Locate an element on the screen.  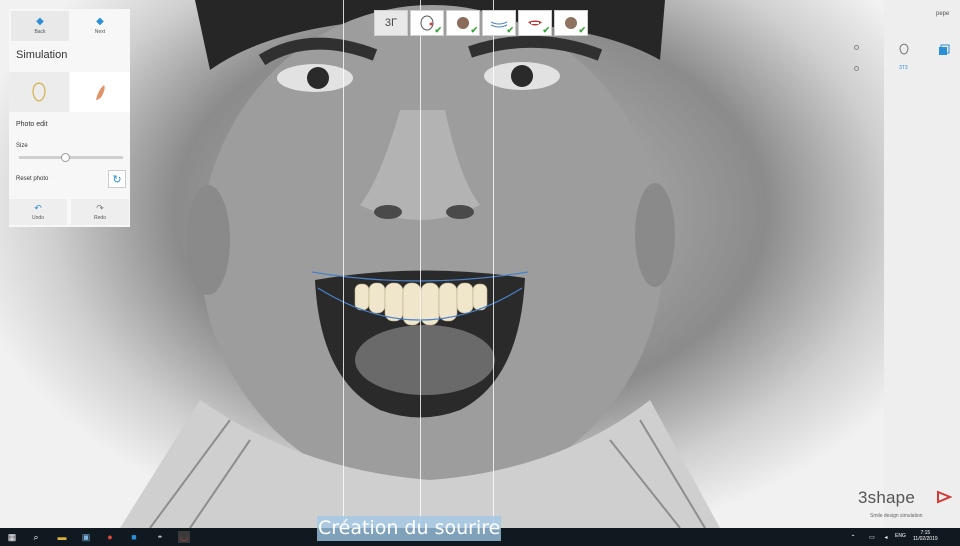
language-indicator: ENG is located at coordinates (900, 536).